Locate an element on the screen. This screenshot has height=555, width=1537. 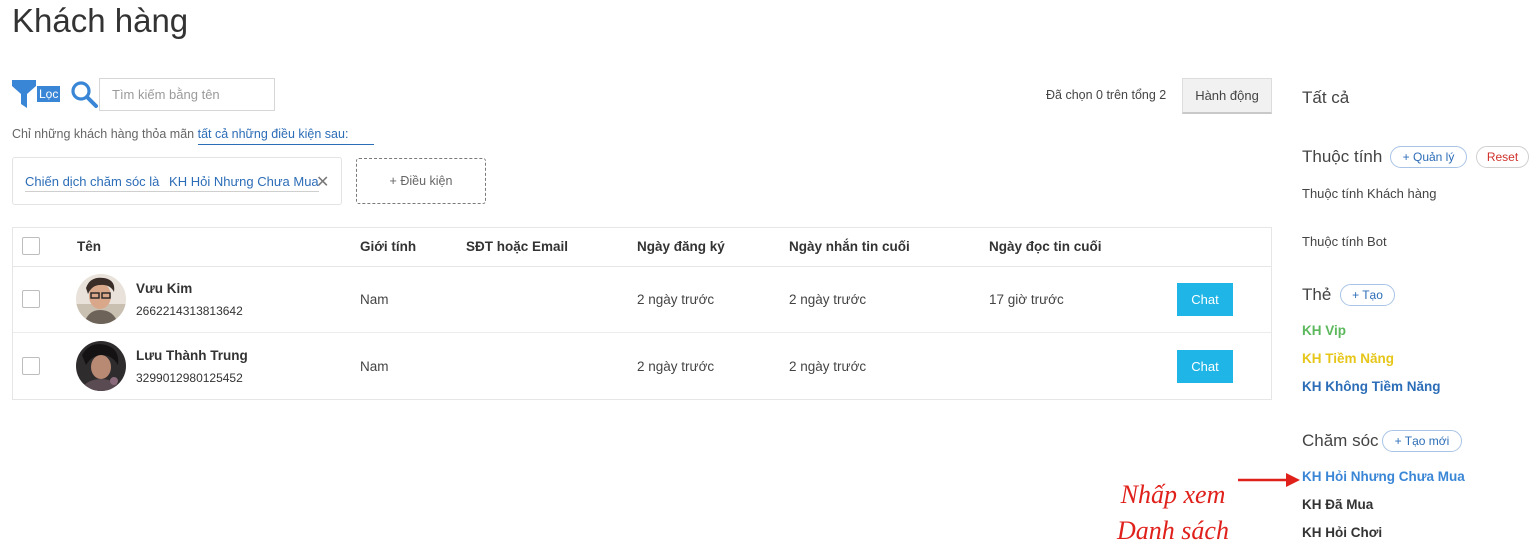
annotation-line-1: Nhấp xem is located at coordinates (1173, 494).